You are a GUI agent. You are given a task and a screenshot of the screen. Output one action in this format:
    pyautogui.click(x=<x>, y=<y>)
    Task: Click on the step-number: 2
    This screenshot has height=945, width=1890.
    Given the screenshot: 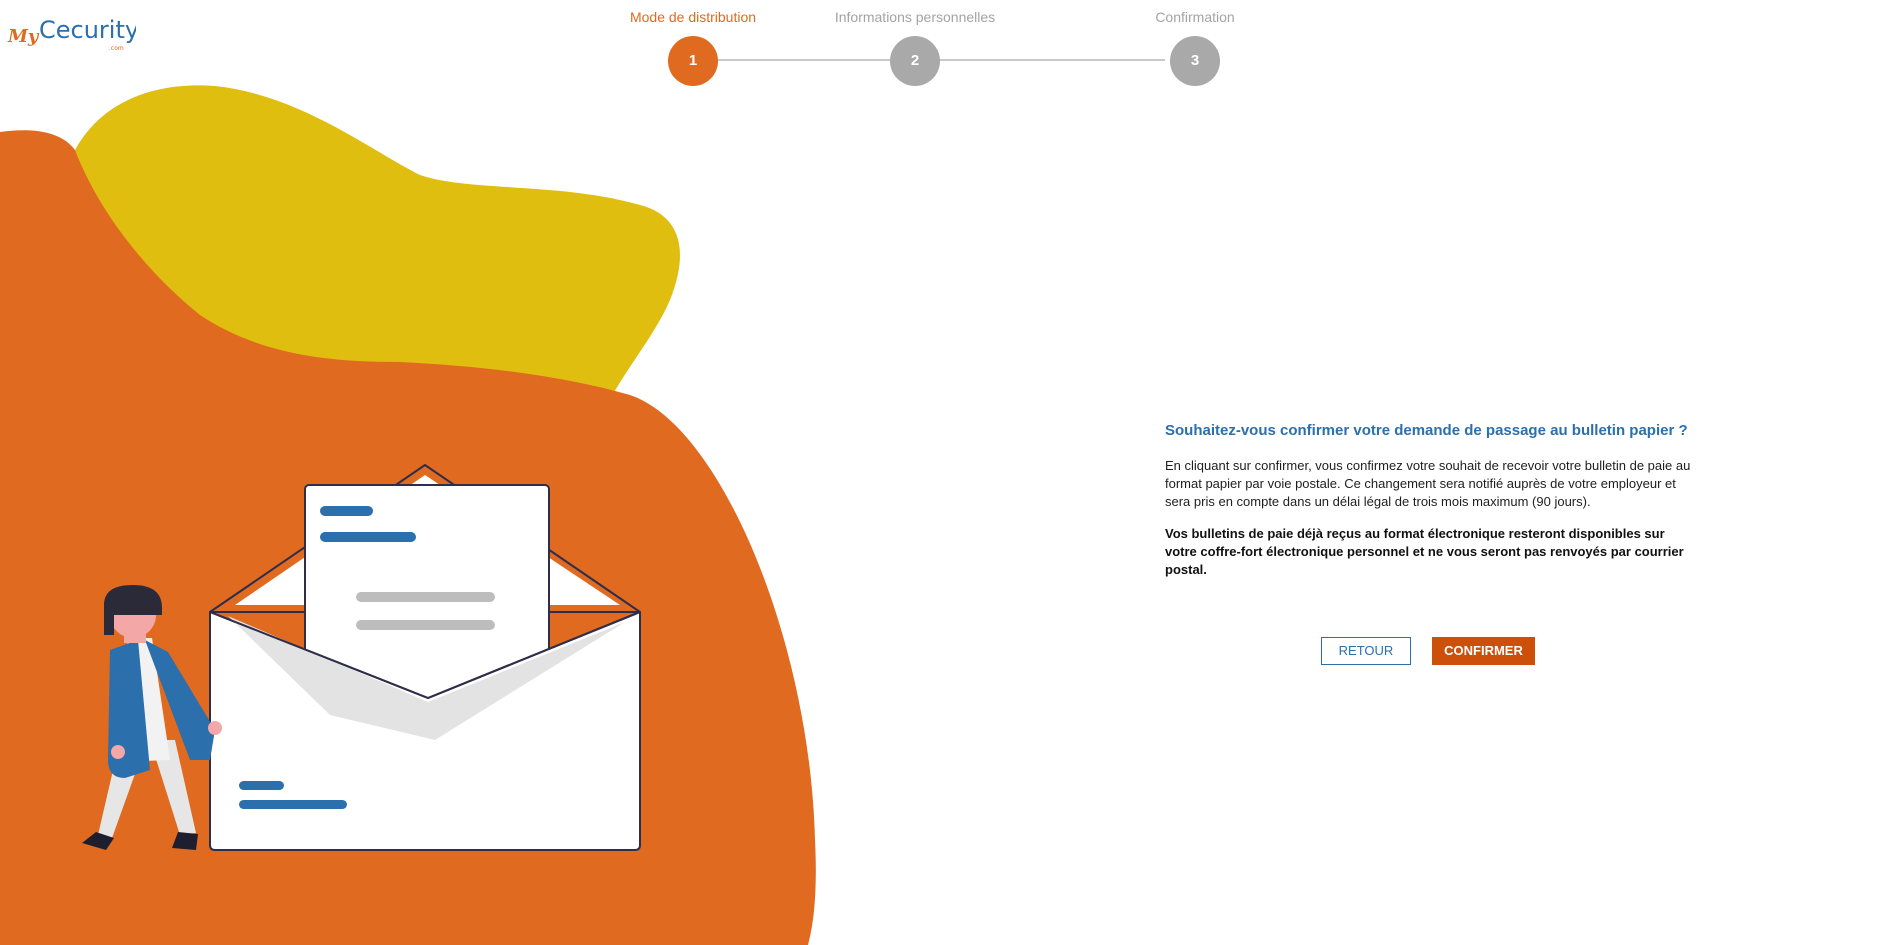 What is the action you would take?
    pyautogui.click(x=915, y=61)
    